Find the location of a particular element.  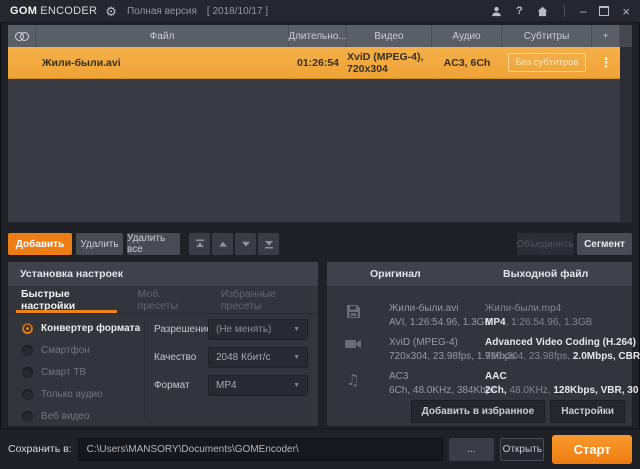

start-button: Старт is located at coordinates (592, 449).